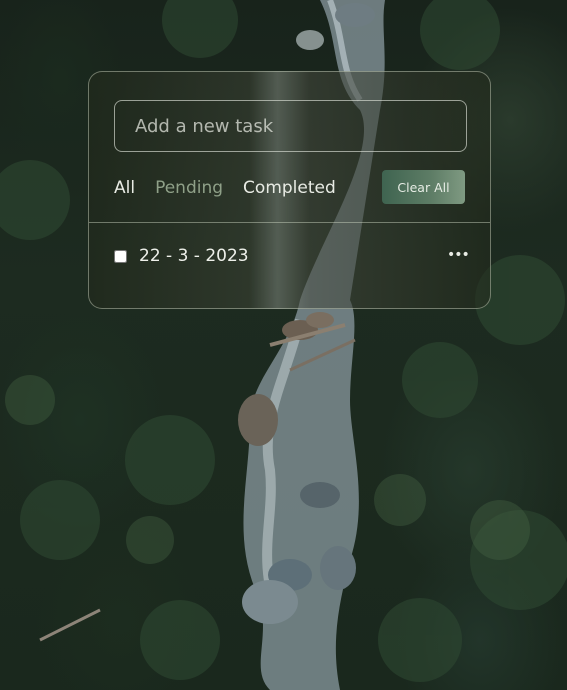  Describe the element at coordinates (458, 256) in the screenshot. I see `ellipsis-icon: •••` at that location.